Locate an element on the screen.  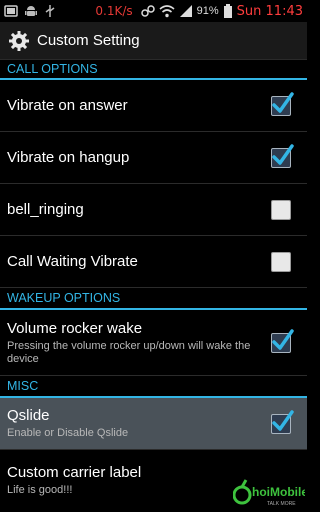
pref-vibrate-on-hangup: Vibrate on hangup is located at coordinates (153, 158).